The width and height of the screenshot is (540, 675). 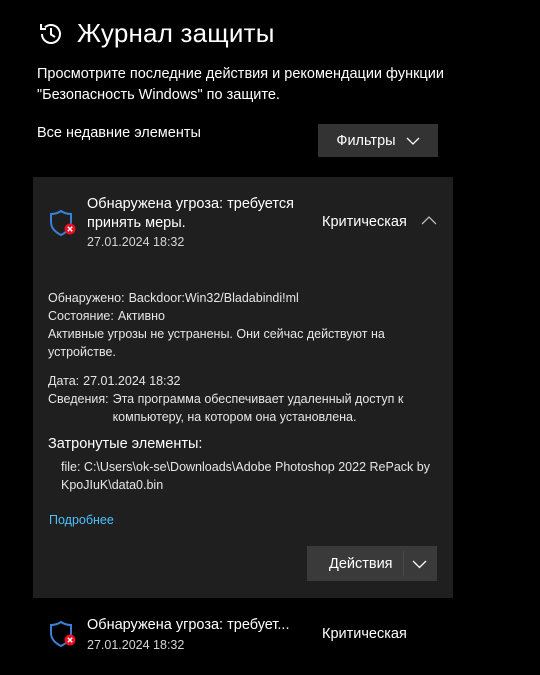 I want to click on actions-button: Действия, so click(x=372, y=563).